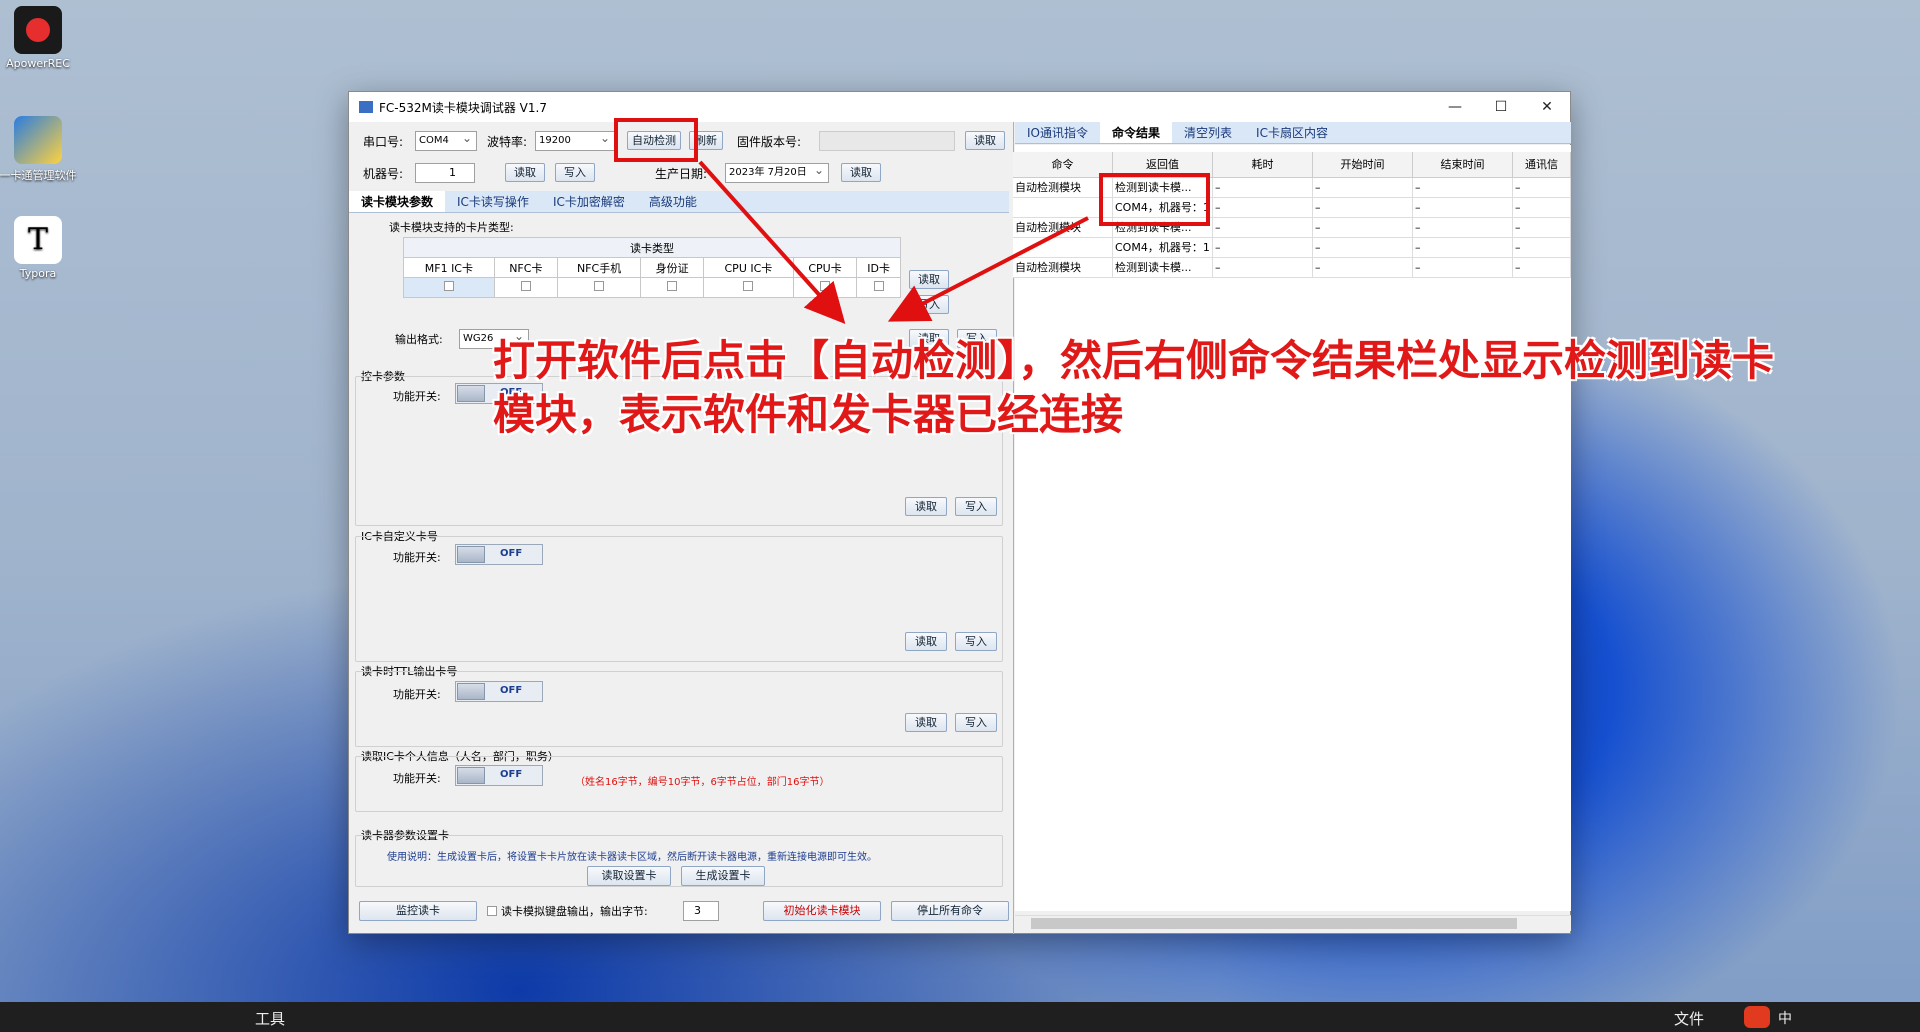  Describe the element at coordinates (988, 269) in the screenshot. I see `arrow-to-result` at that location.